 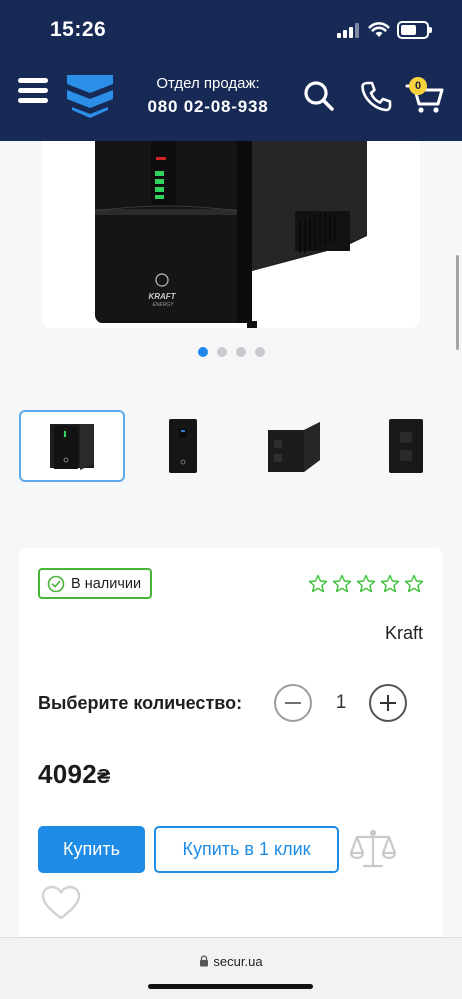 I want to click on quantity-decrease-button, so click(x=293, y=703).